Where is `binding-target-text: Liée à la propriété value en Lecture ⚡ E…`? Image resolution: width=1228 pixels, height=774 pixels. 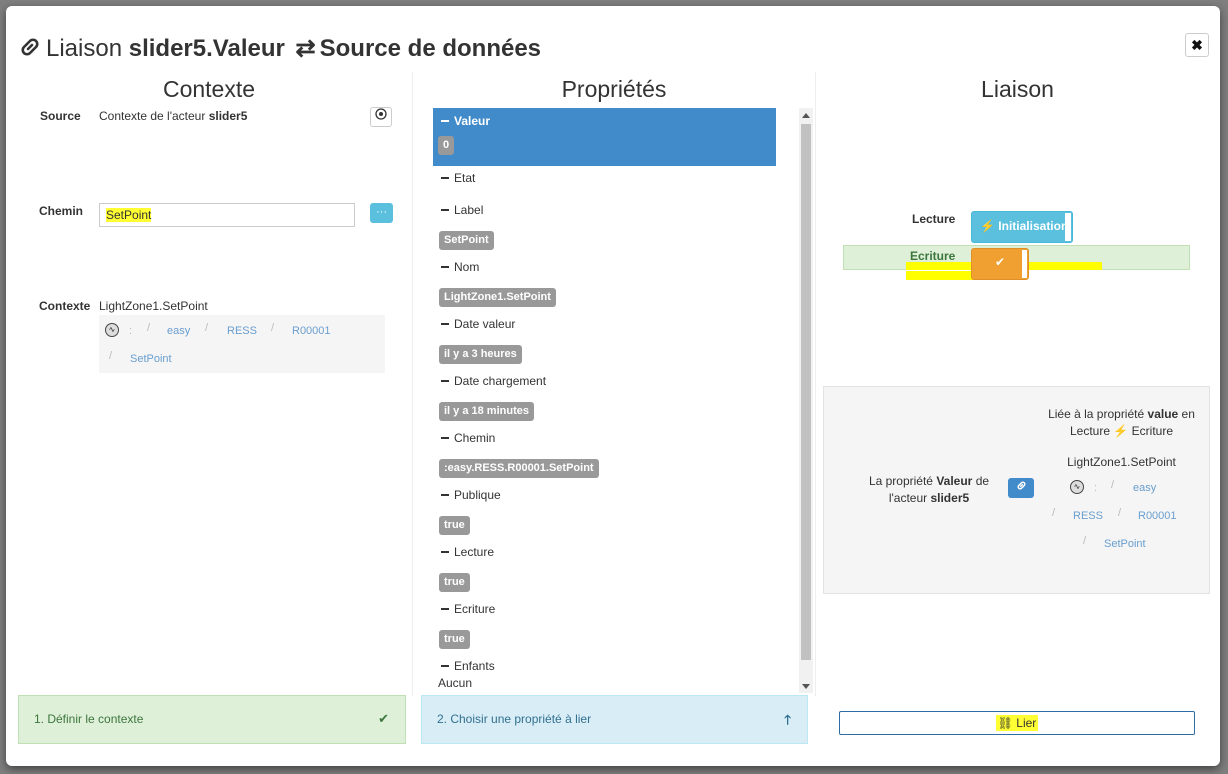
binding-target-text: Liée à la propriété value en Lecture ⚡ E… is located at coordinates (1121, 422).